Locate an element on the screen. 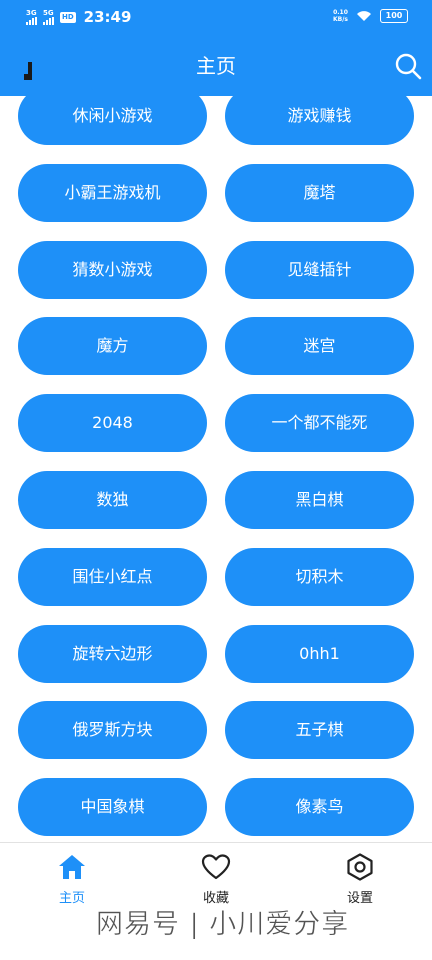  status-bar: 3G 5G HD 23:49 0.10 KB/s 100 is located at coordinates (216, 17).